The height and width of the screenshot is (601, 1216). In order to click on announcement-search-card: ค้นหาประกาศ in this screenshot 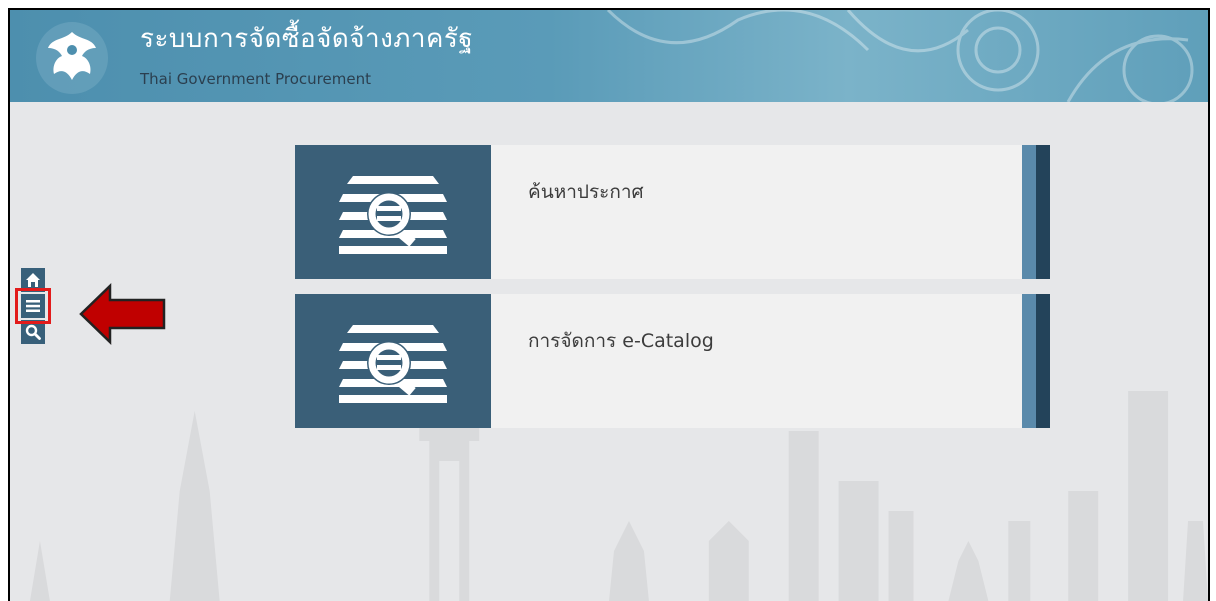, I will do `click(672, 212)`.